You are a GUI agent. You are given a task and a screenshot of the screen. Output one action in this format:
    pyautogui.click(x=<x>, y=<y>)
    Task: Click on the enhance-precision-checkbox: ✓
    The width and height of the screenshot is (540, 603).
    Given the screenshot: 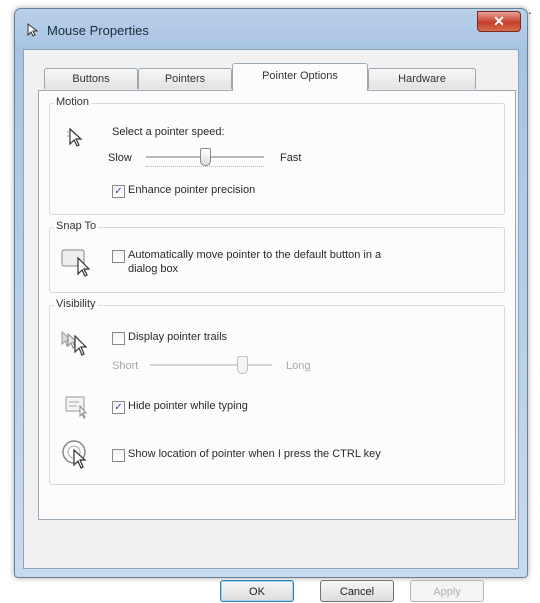 What is the action you would take?
    pyautogui.click(x=118, y=191)
    